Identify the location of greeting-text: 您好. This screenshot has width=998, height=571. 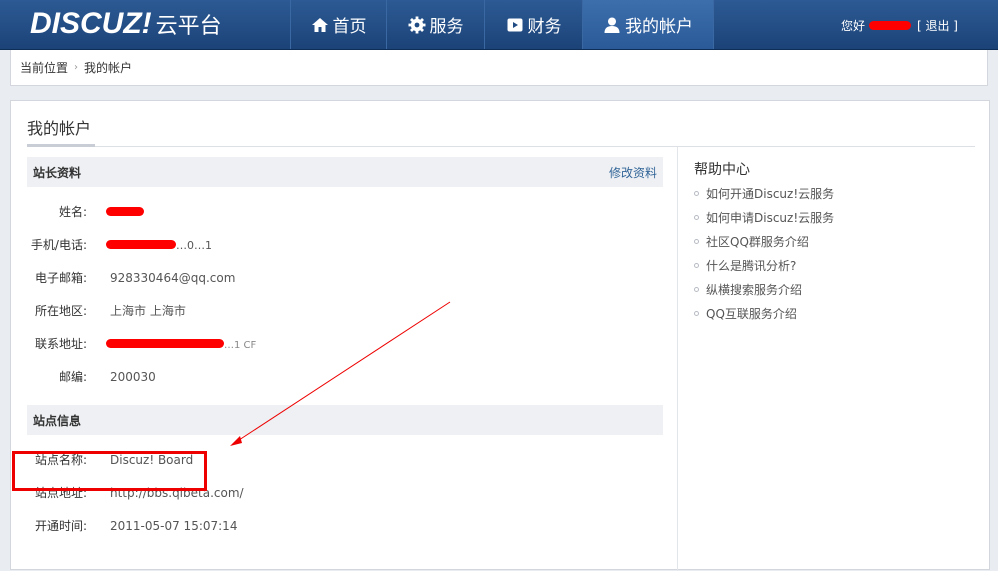
(852, 26).